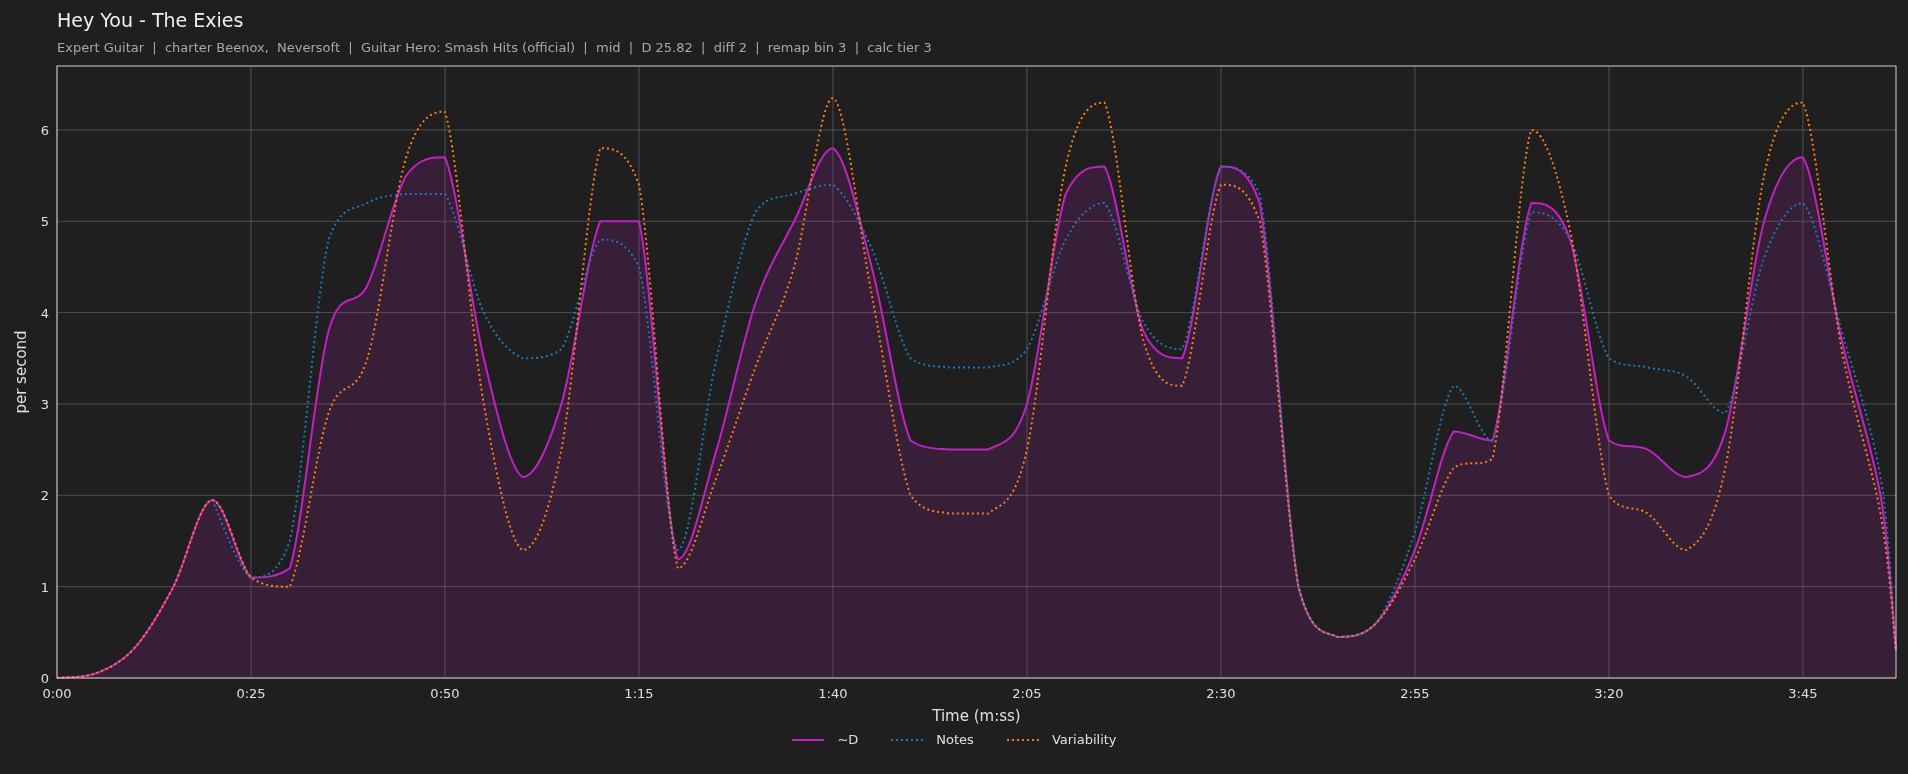  Describe the element at coordinates (150, 20) in the screenshot. I see `chart-title: Hey You - The Exies` at that location.